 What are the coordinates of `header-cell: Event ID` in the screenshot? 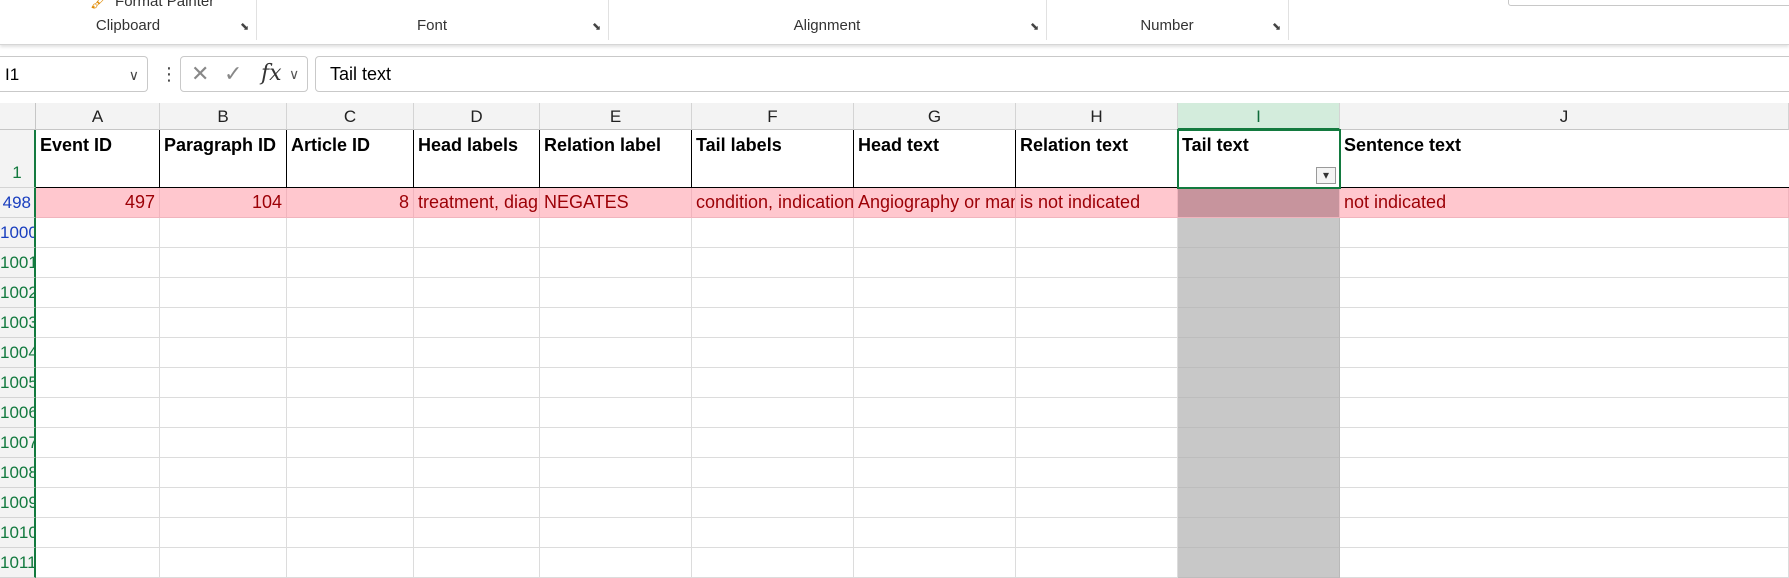 It's located at (98, 159).